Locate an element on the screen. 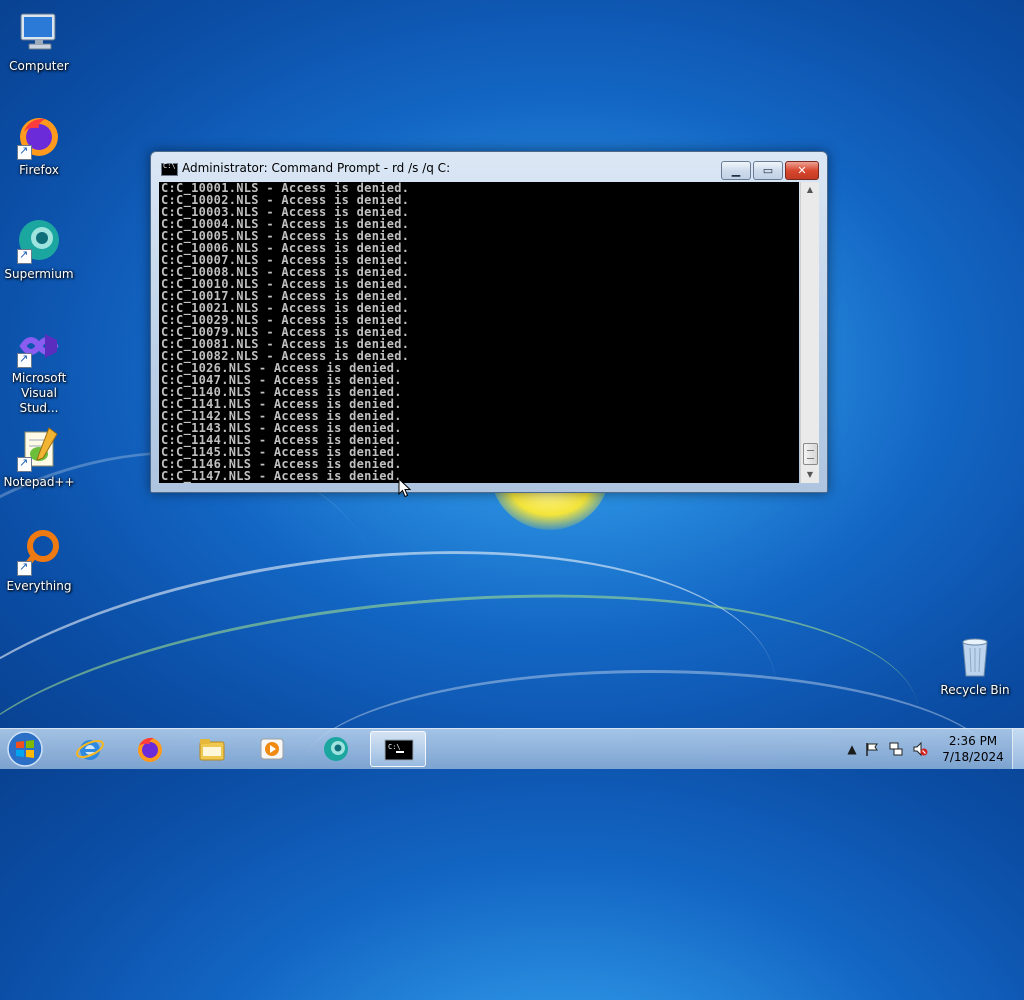 This screenshot has height=1000, width=1024. system-tray: ▲ is located at coordinates (892, 749).